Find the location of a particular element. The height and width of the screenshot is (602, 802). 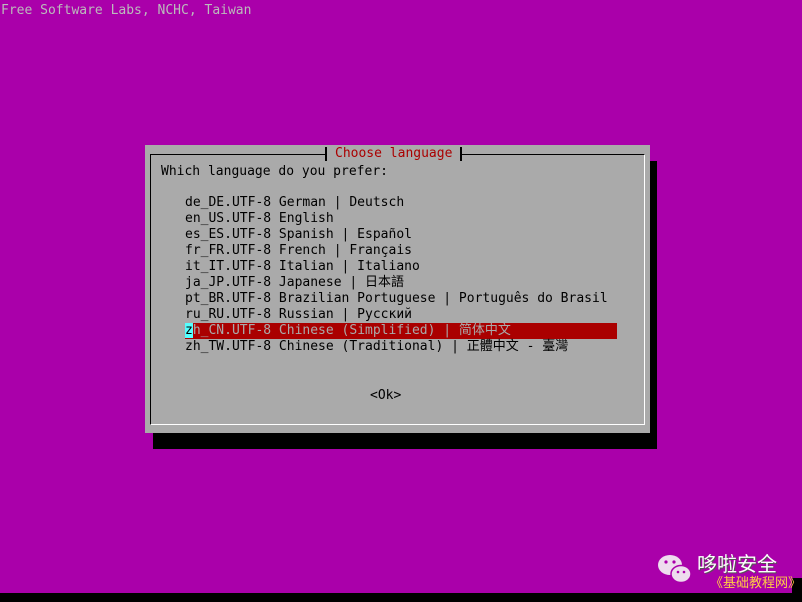

list-item: fr_FR.UTF-8 French | Français is located at coordinates (401, 251).